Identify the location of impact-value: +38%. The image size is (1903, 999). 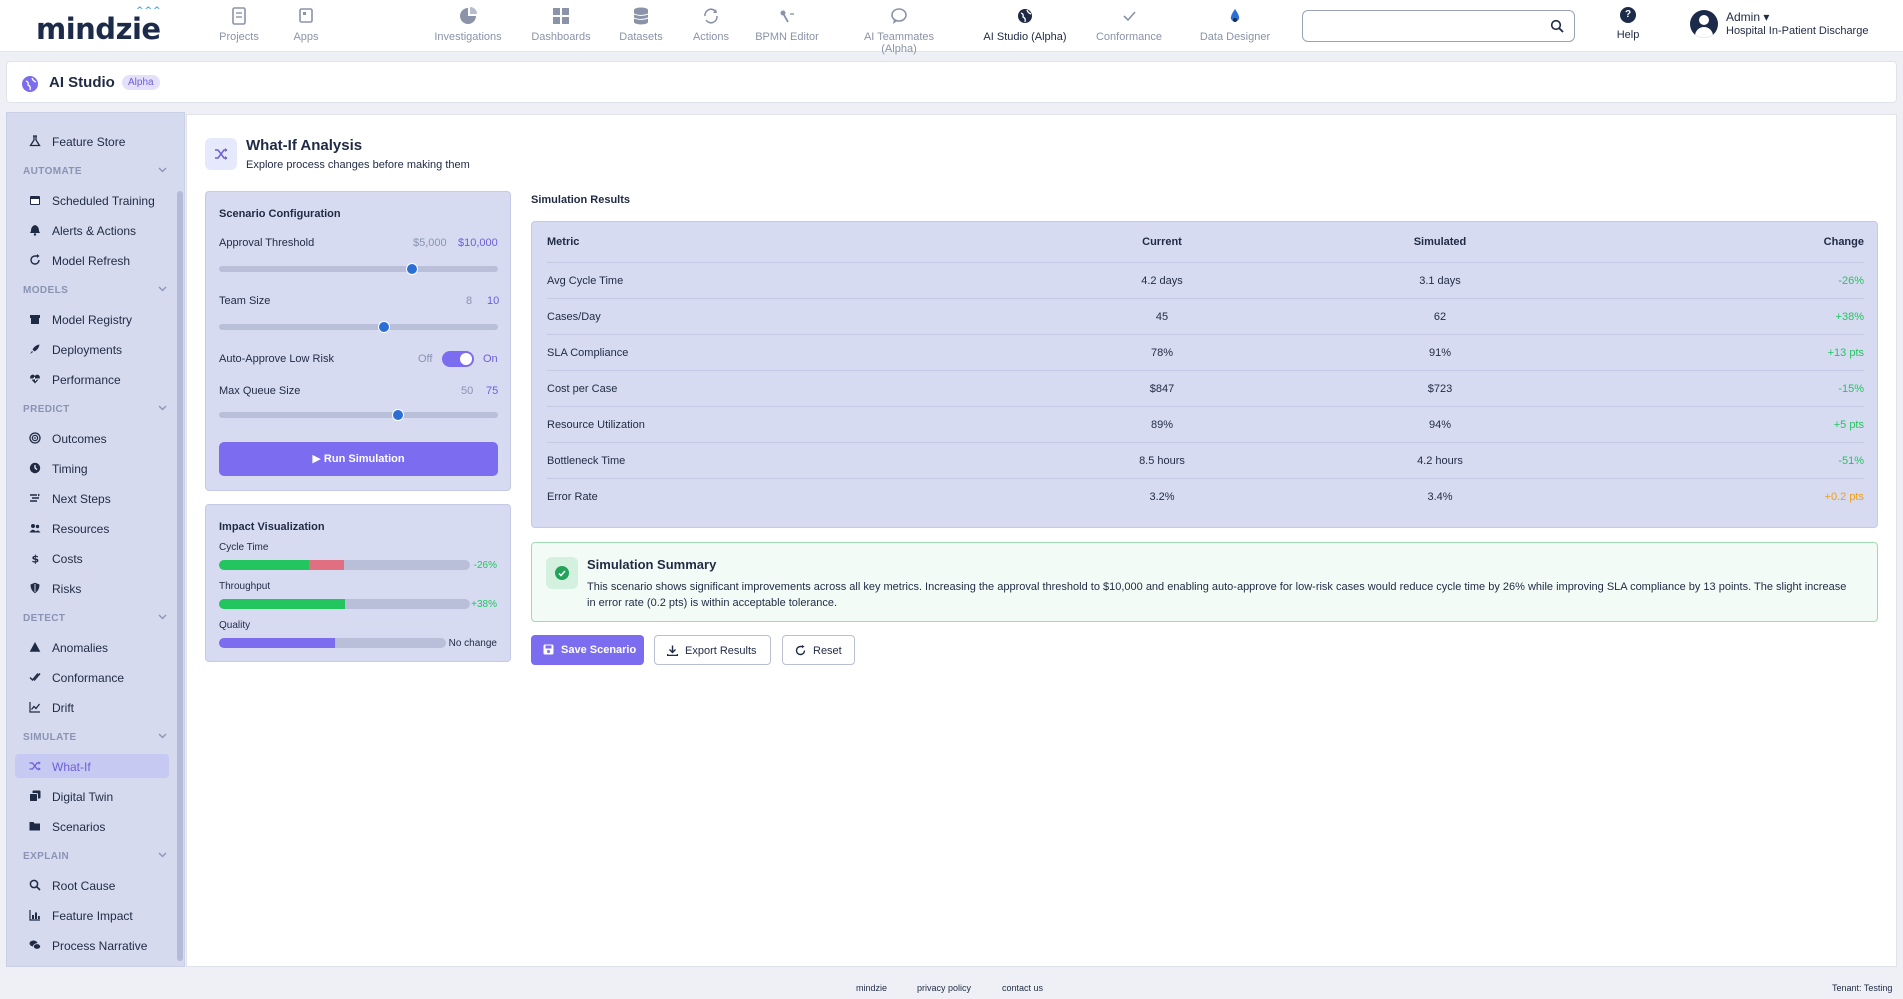
(484, 604).